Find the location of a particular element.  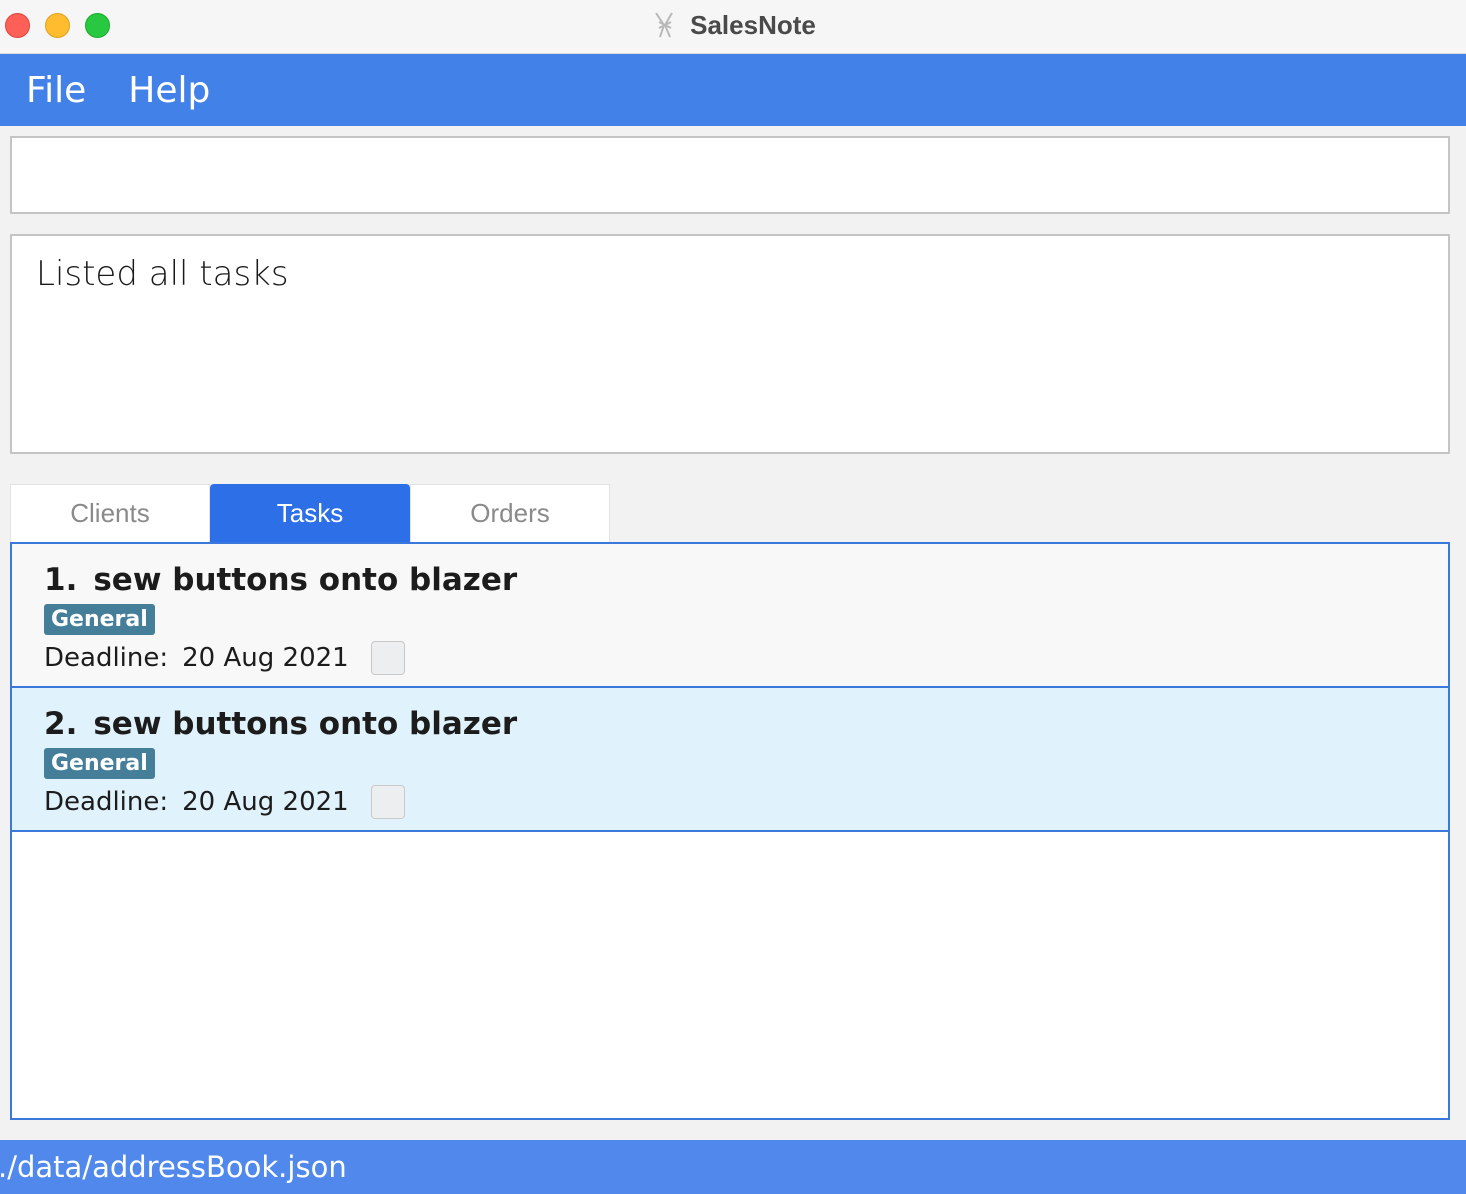

tab-orders: Orders is located at coordinates (510, 513).